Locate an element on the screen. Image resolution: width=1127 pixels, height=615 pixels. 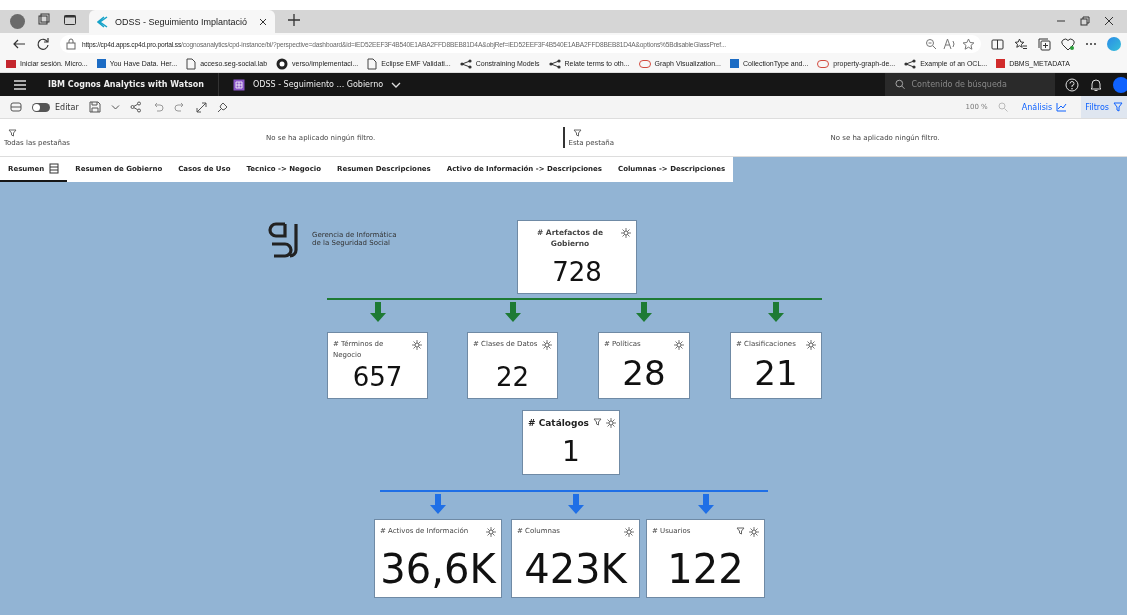
read-aloud-icon is located at coordinates (949, 44).